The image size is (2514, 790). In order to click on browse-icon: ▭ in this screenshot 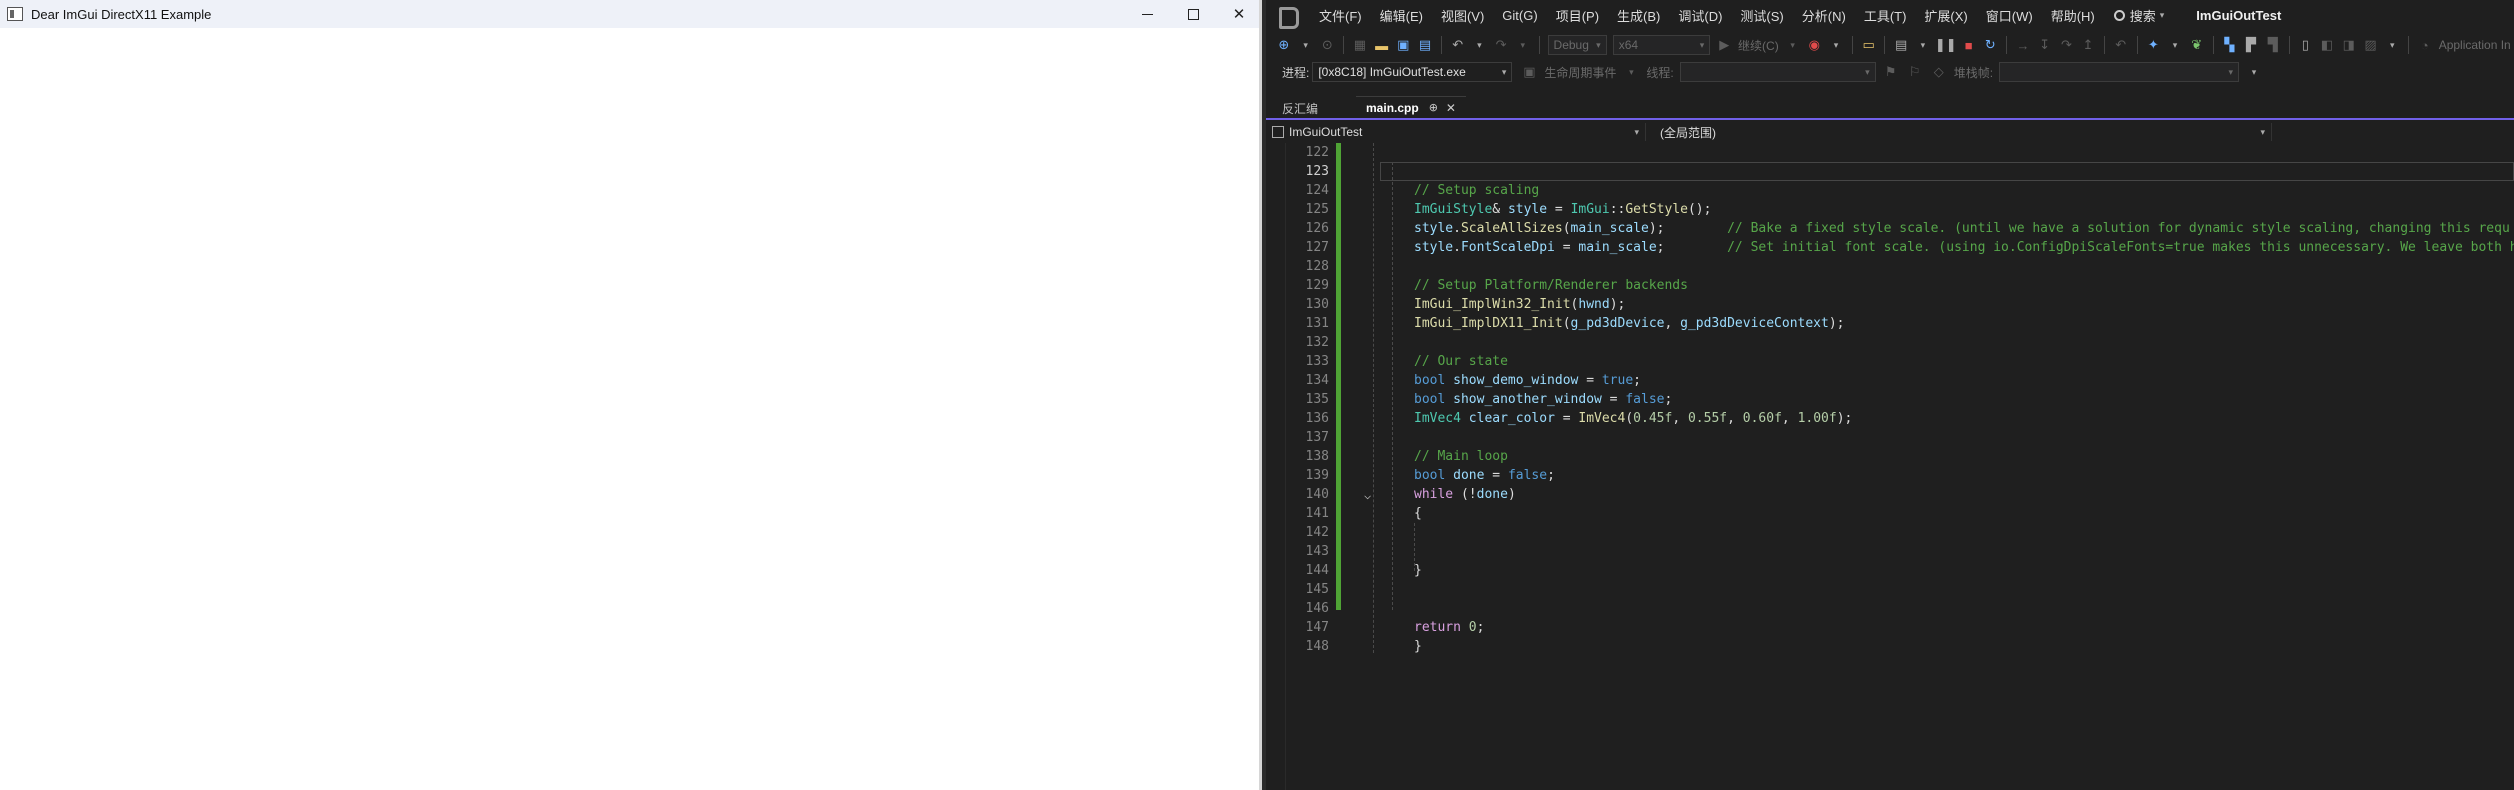, I will do `click(1869, 45)`.